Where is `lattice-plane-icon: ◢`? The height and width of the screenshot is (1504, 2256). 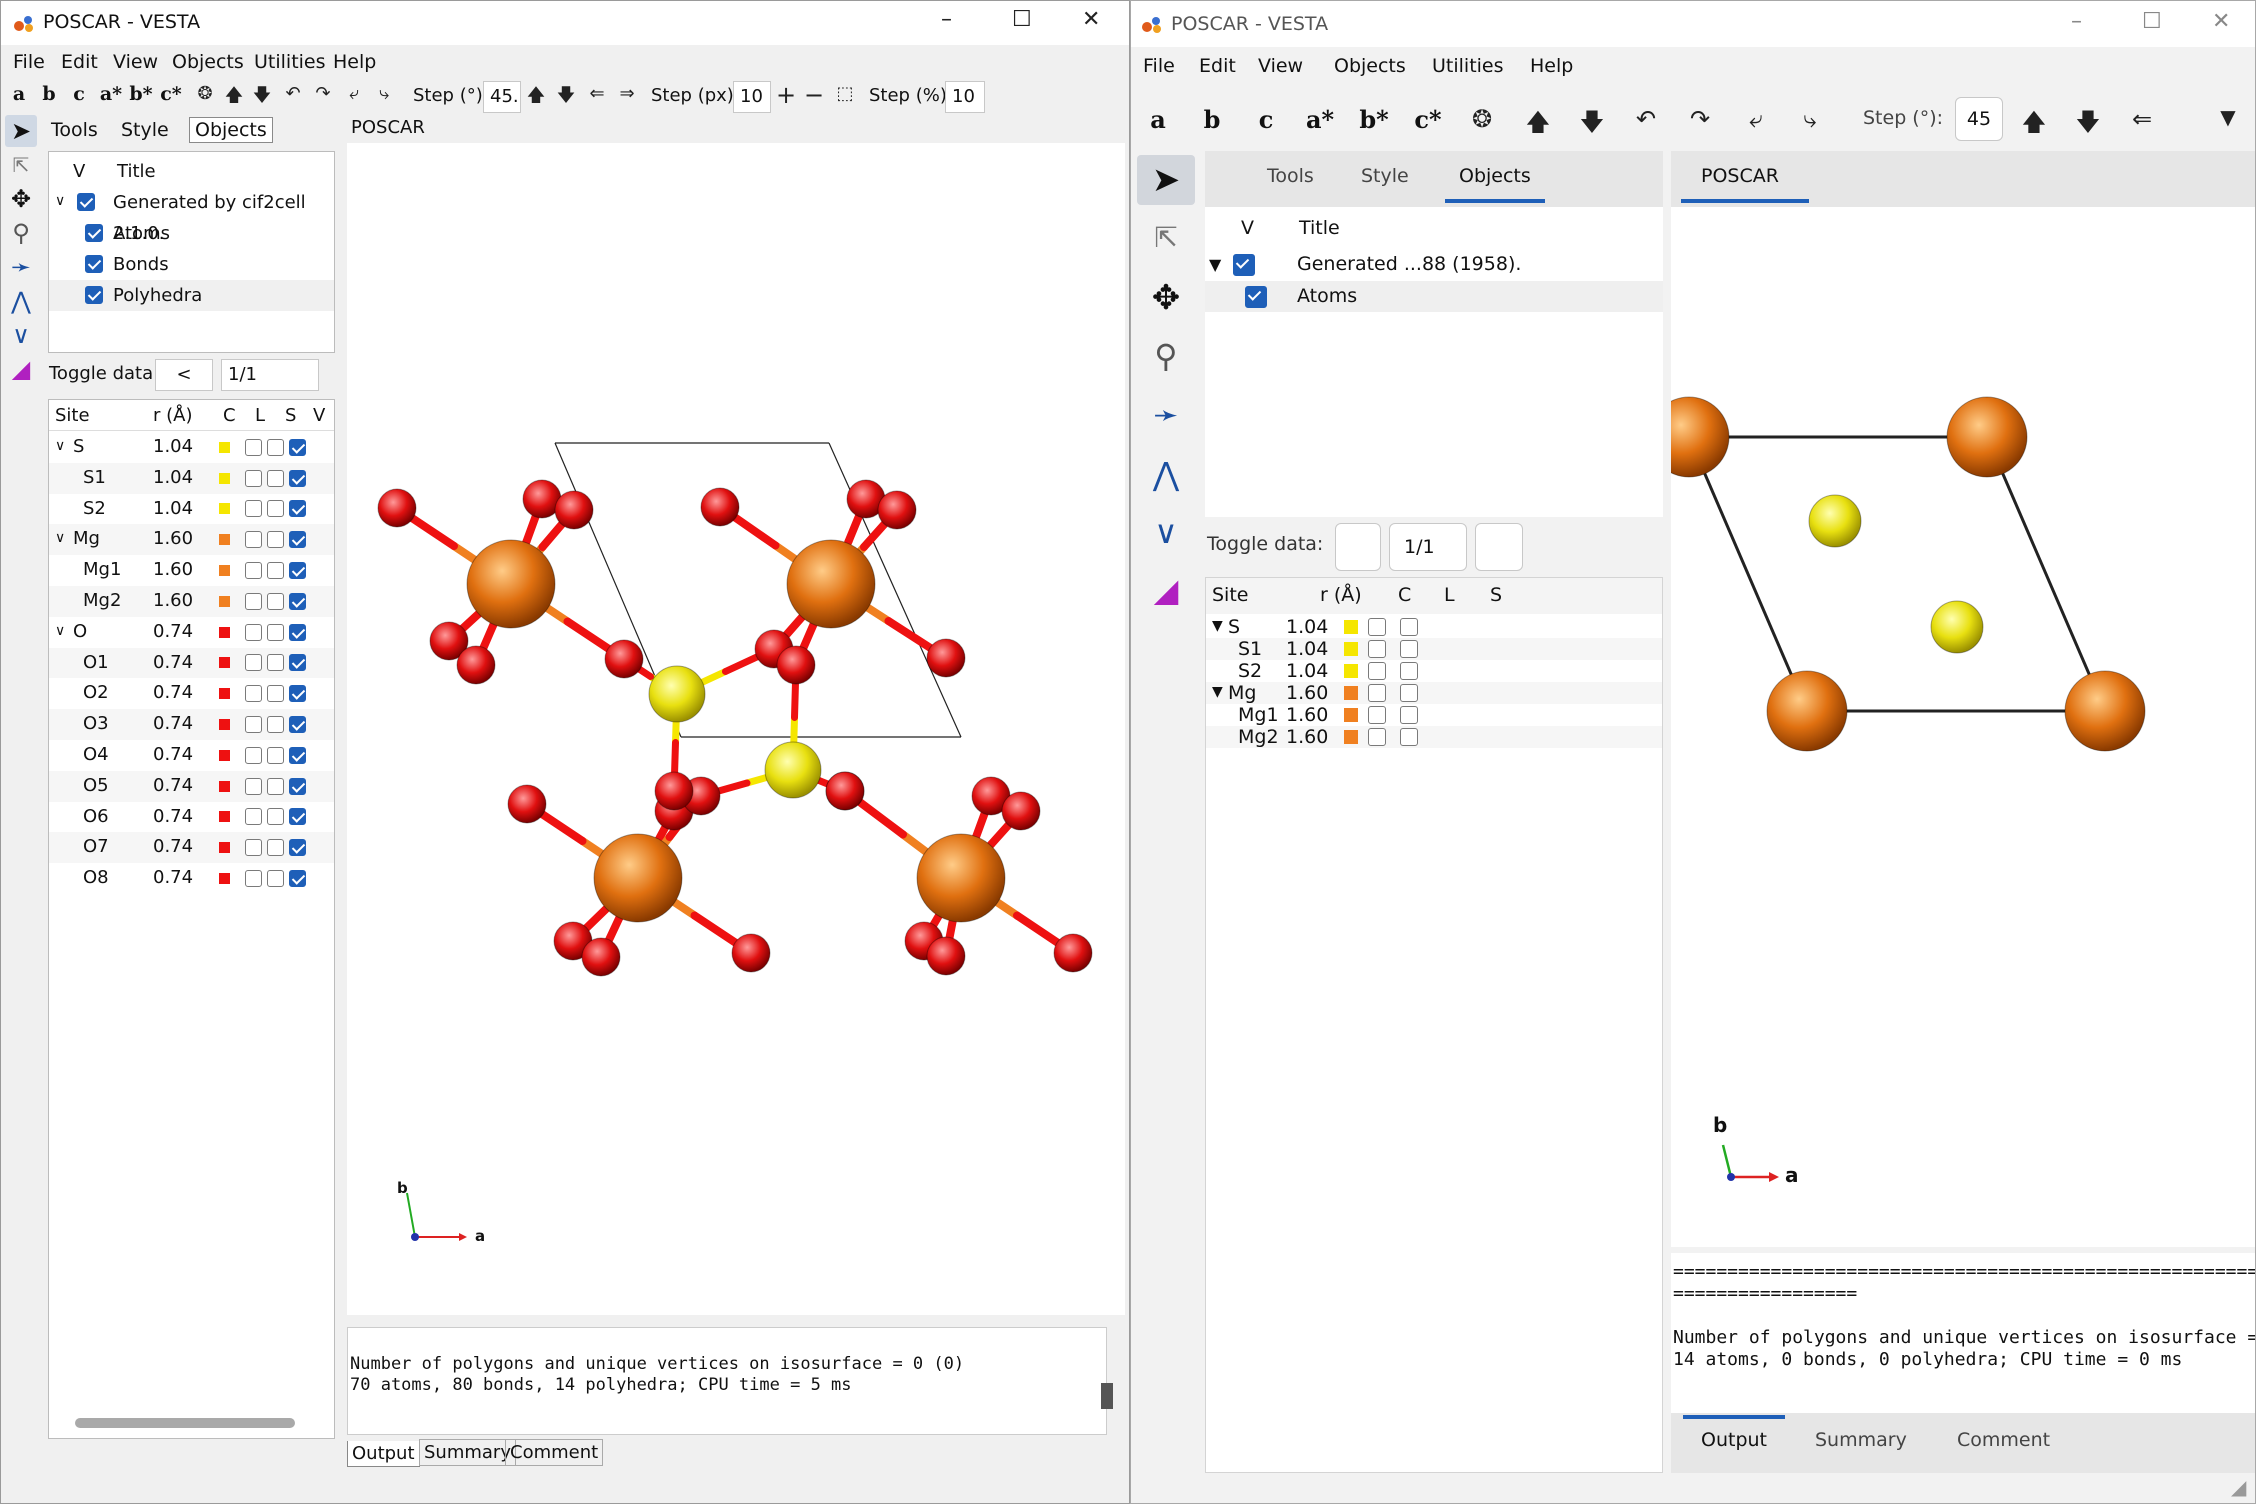 lattice-plane-icon: ◢ is located at coordinates (21, 369).